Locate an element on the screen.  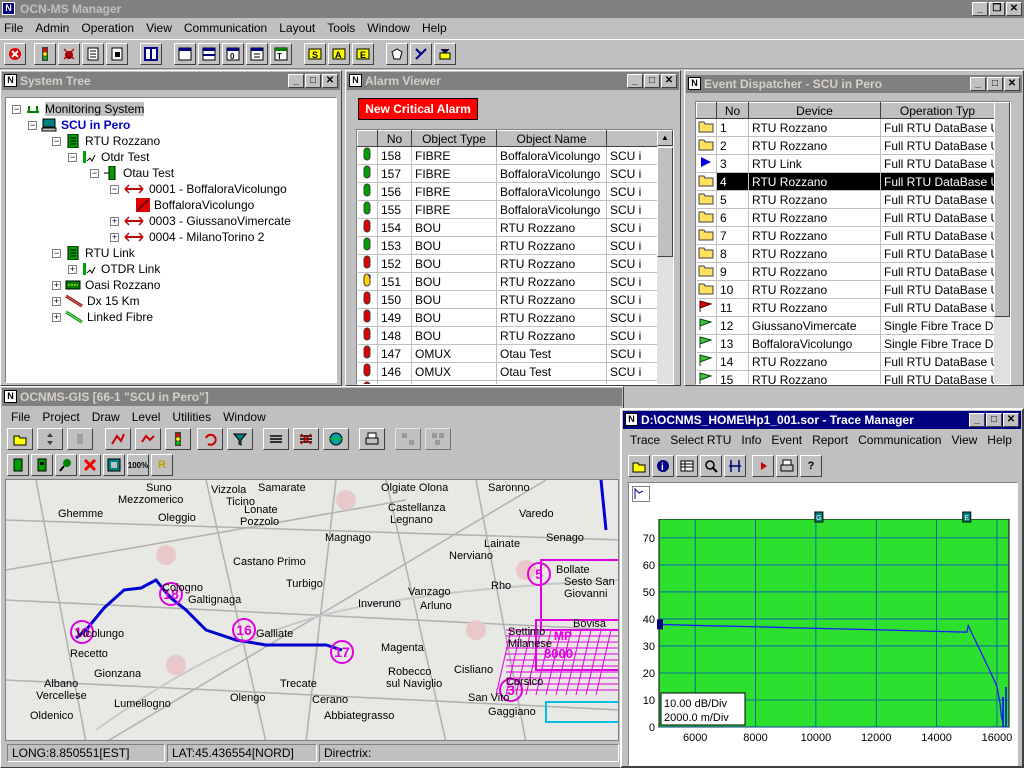
traffic-icon-button is located at coordinates (45, 54).